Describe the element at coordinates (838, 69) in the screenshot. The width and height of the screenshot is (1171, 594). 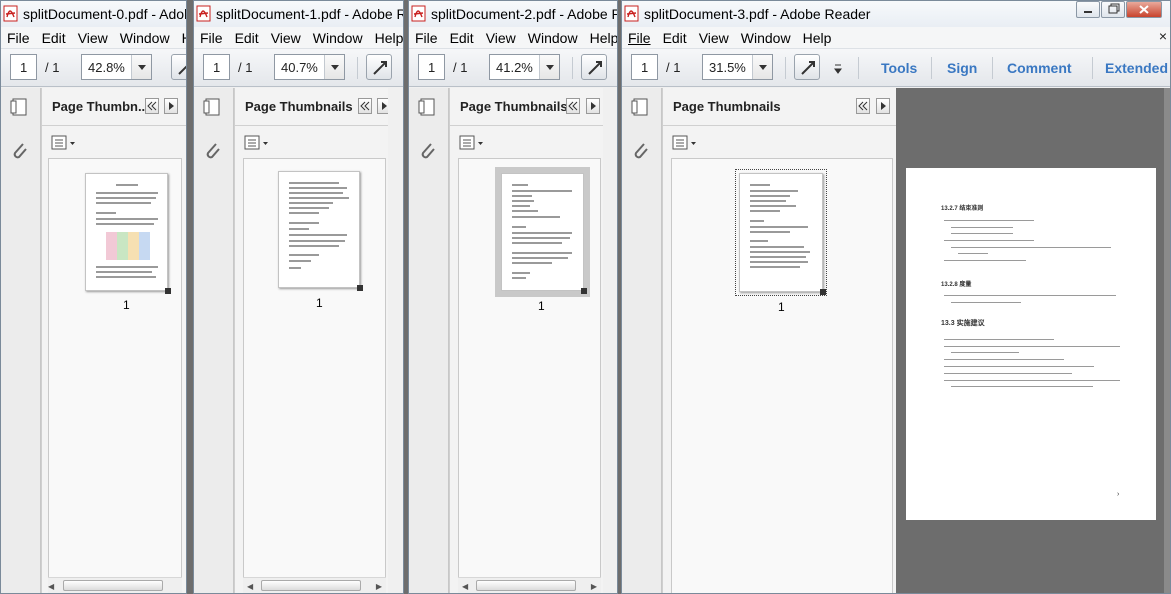
I see `toolbar-overflow-icon` at that location.